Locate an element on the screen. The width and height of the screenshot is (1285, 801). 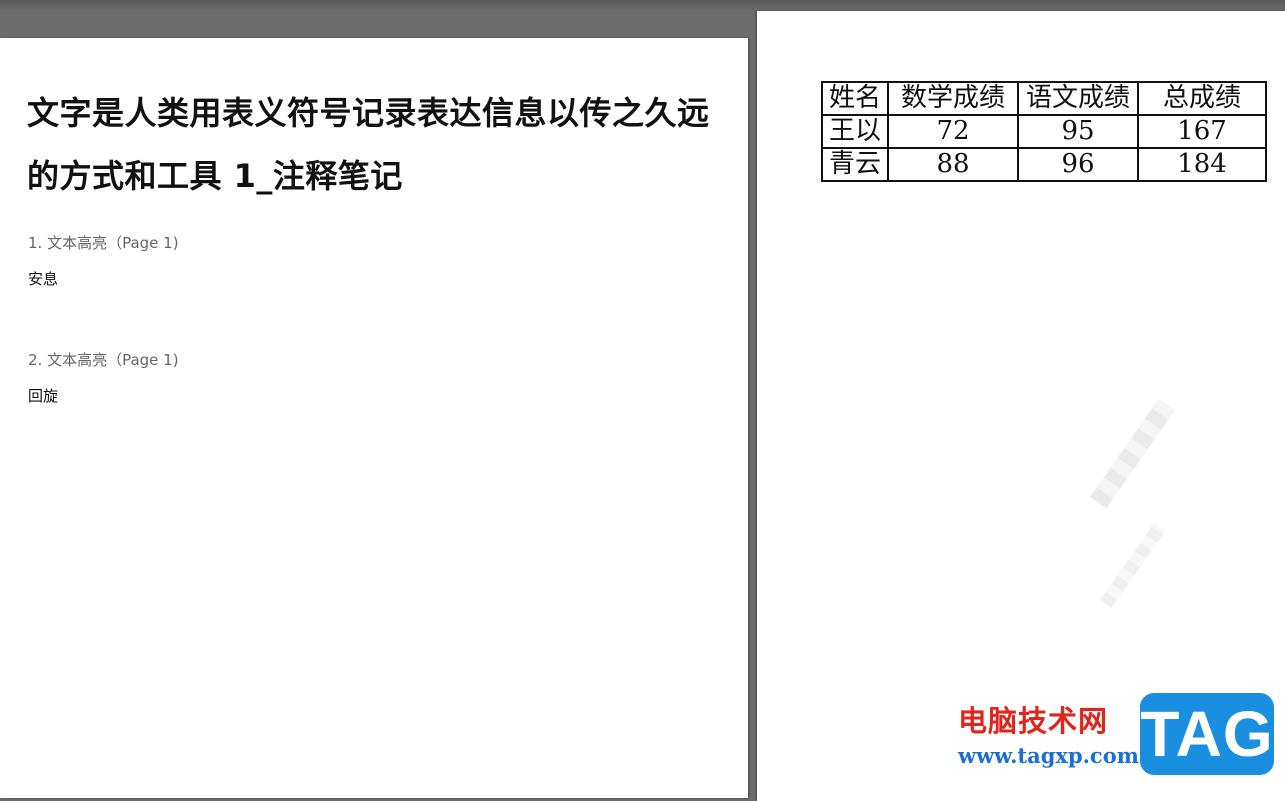
page-title: 文字是人类用表义符号记录表达信息以传之久远的方式和工具 1_注释笔记 is located at coordinates (368, 144).